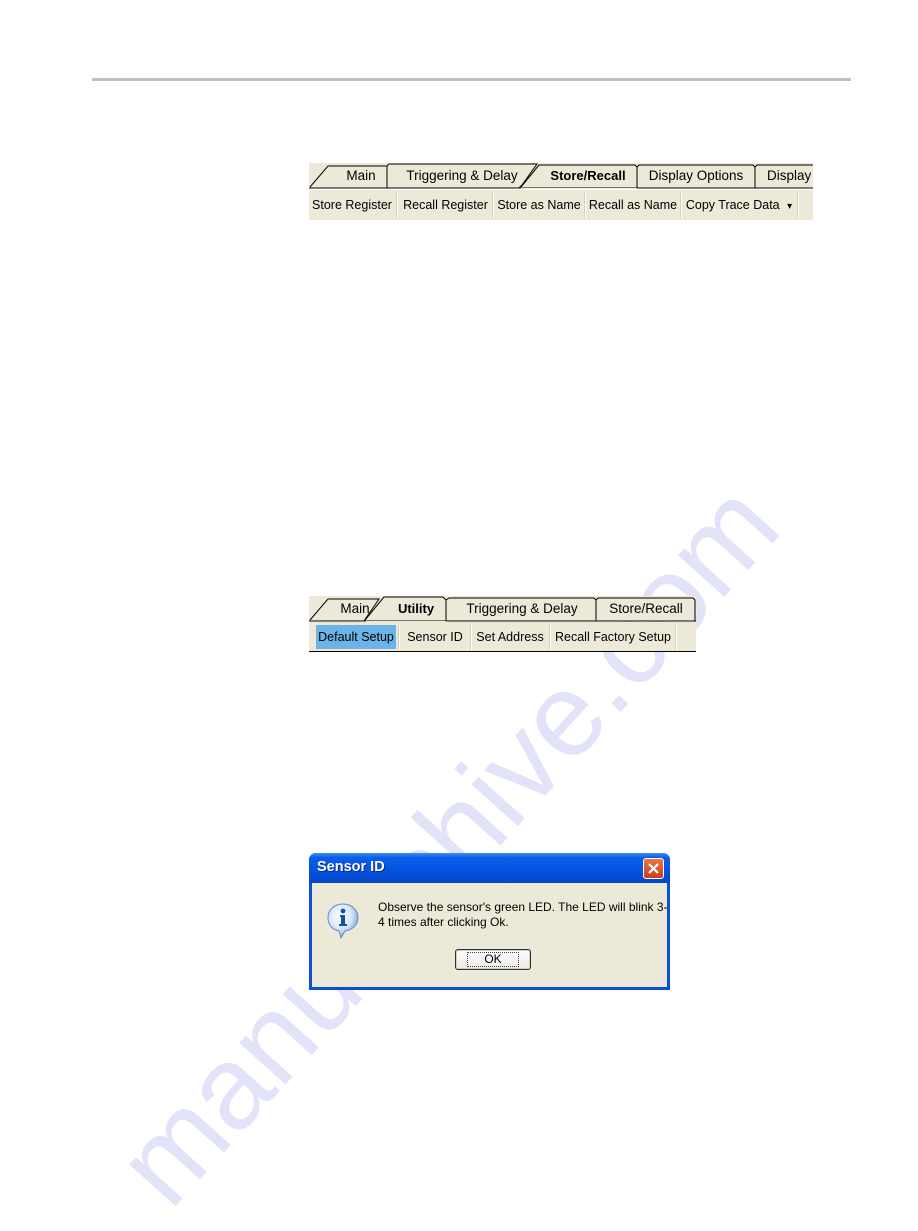 The height and width of the screenshot is (1231, 918). What do you see at coordinates (489, 868) in the screenshot?
I see `dialog-title-bar: Sensor ID` at bounding box center [489, 868].